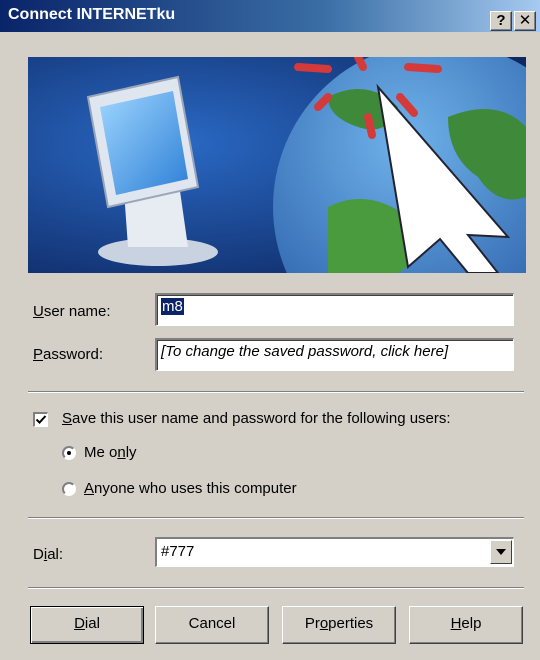 The height and width of the screenshot is (660, 540). Describe the element at coordinates (92, 14) in the screenshot. I see `window-title: Connect INTERNETku` at that location.